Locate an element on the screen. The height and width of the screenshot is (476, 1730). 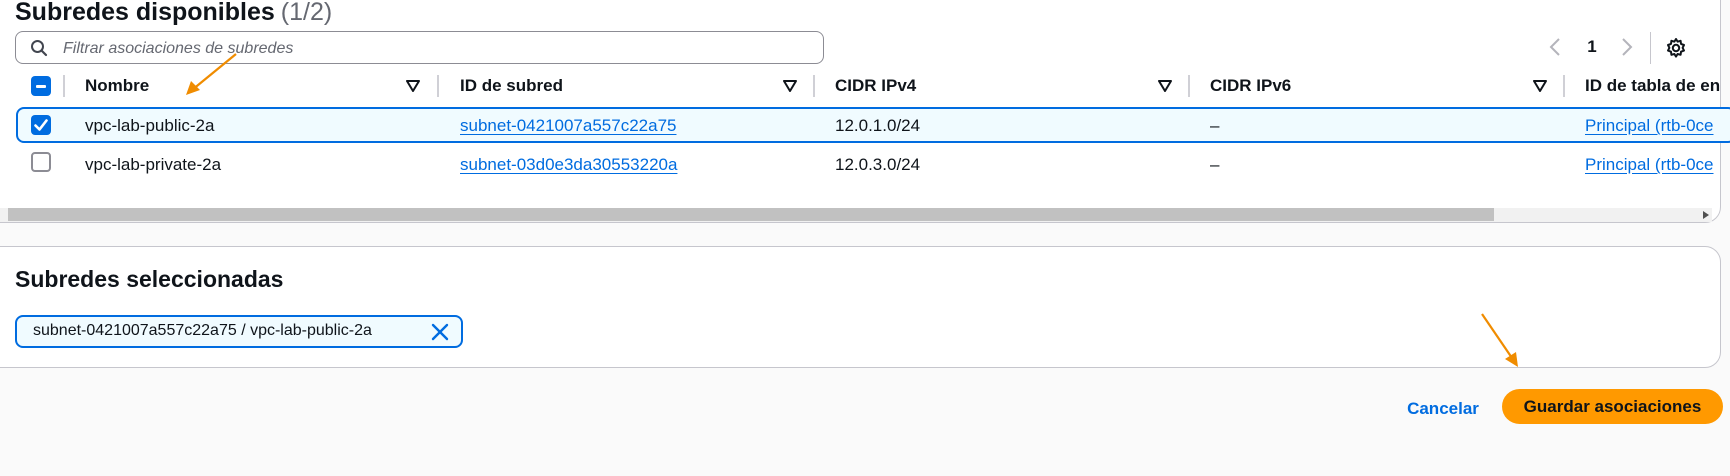
page-number: 1 is located at coordinates (1592, 47).